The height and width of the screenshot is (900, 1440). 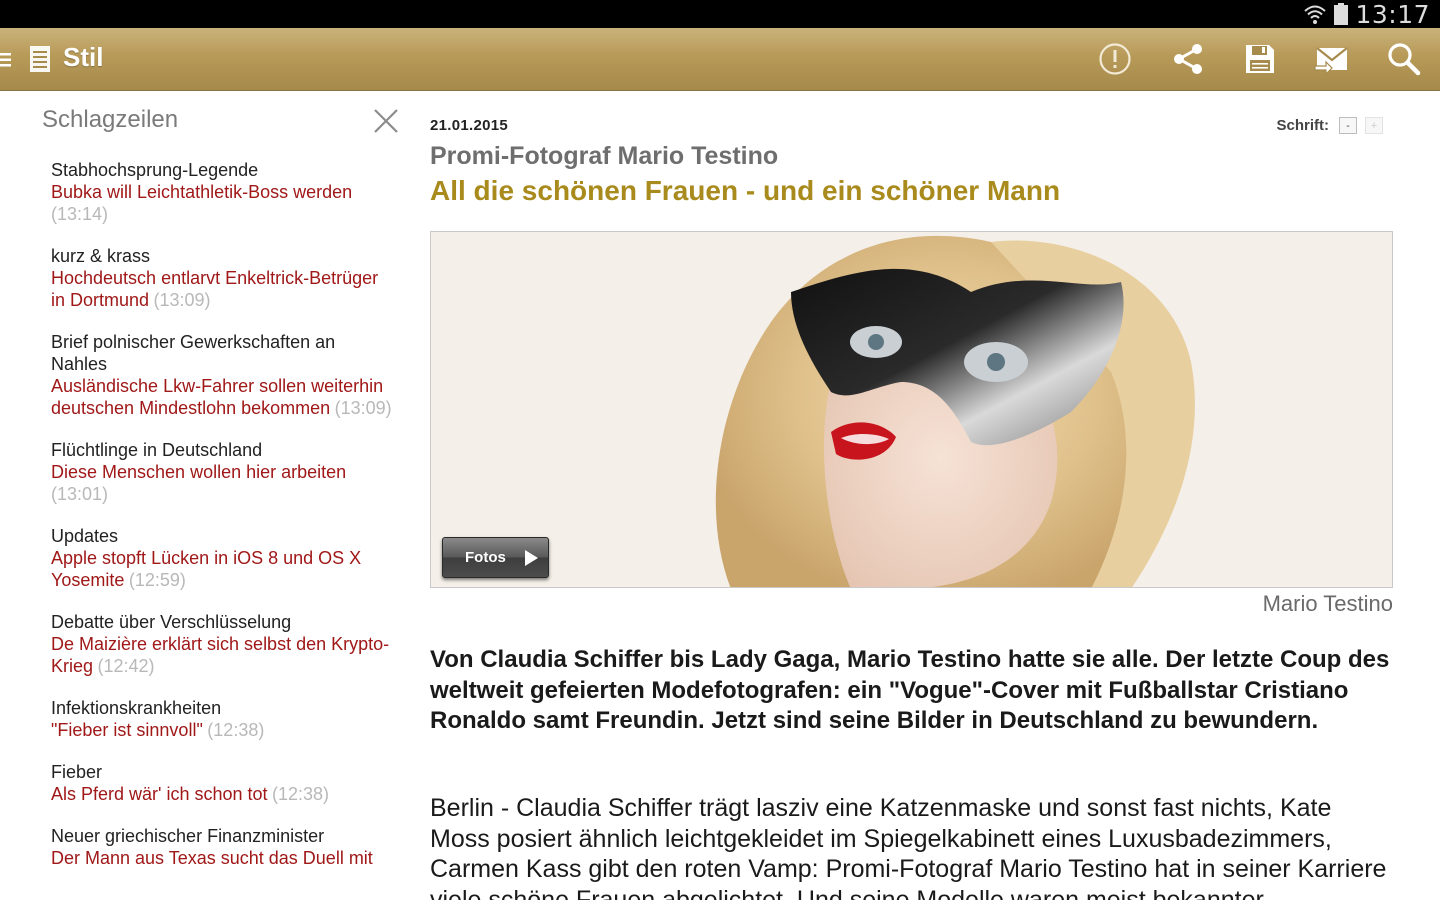 I want to click on document-icon, so click(x=40, y=59).